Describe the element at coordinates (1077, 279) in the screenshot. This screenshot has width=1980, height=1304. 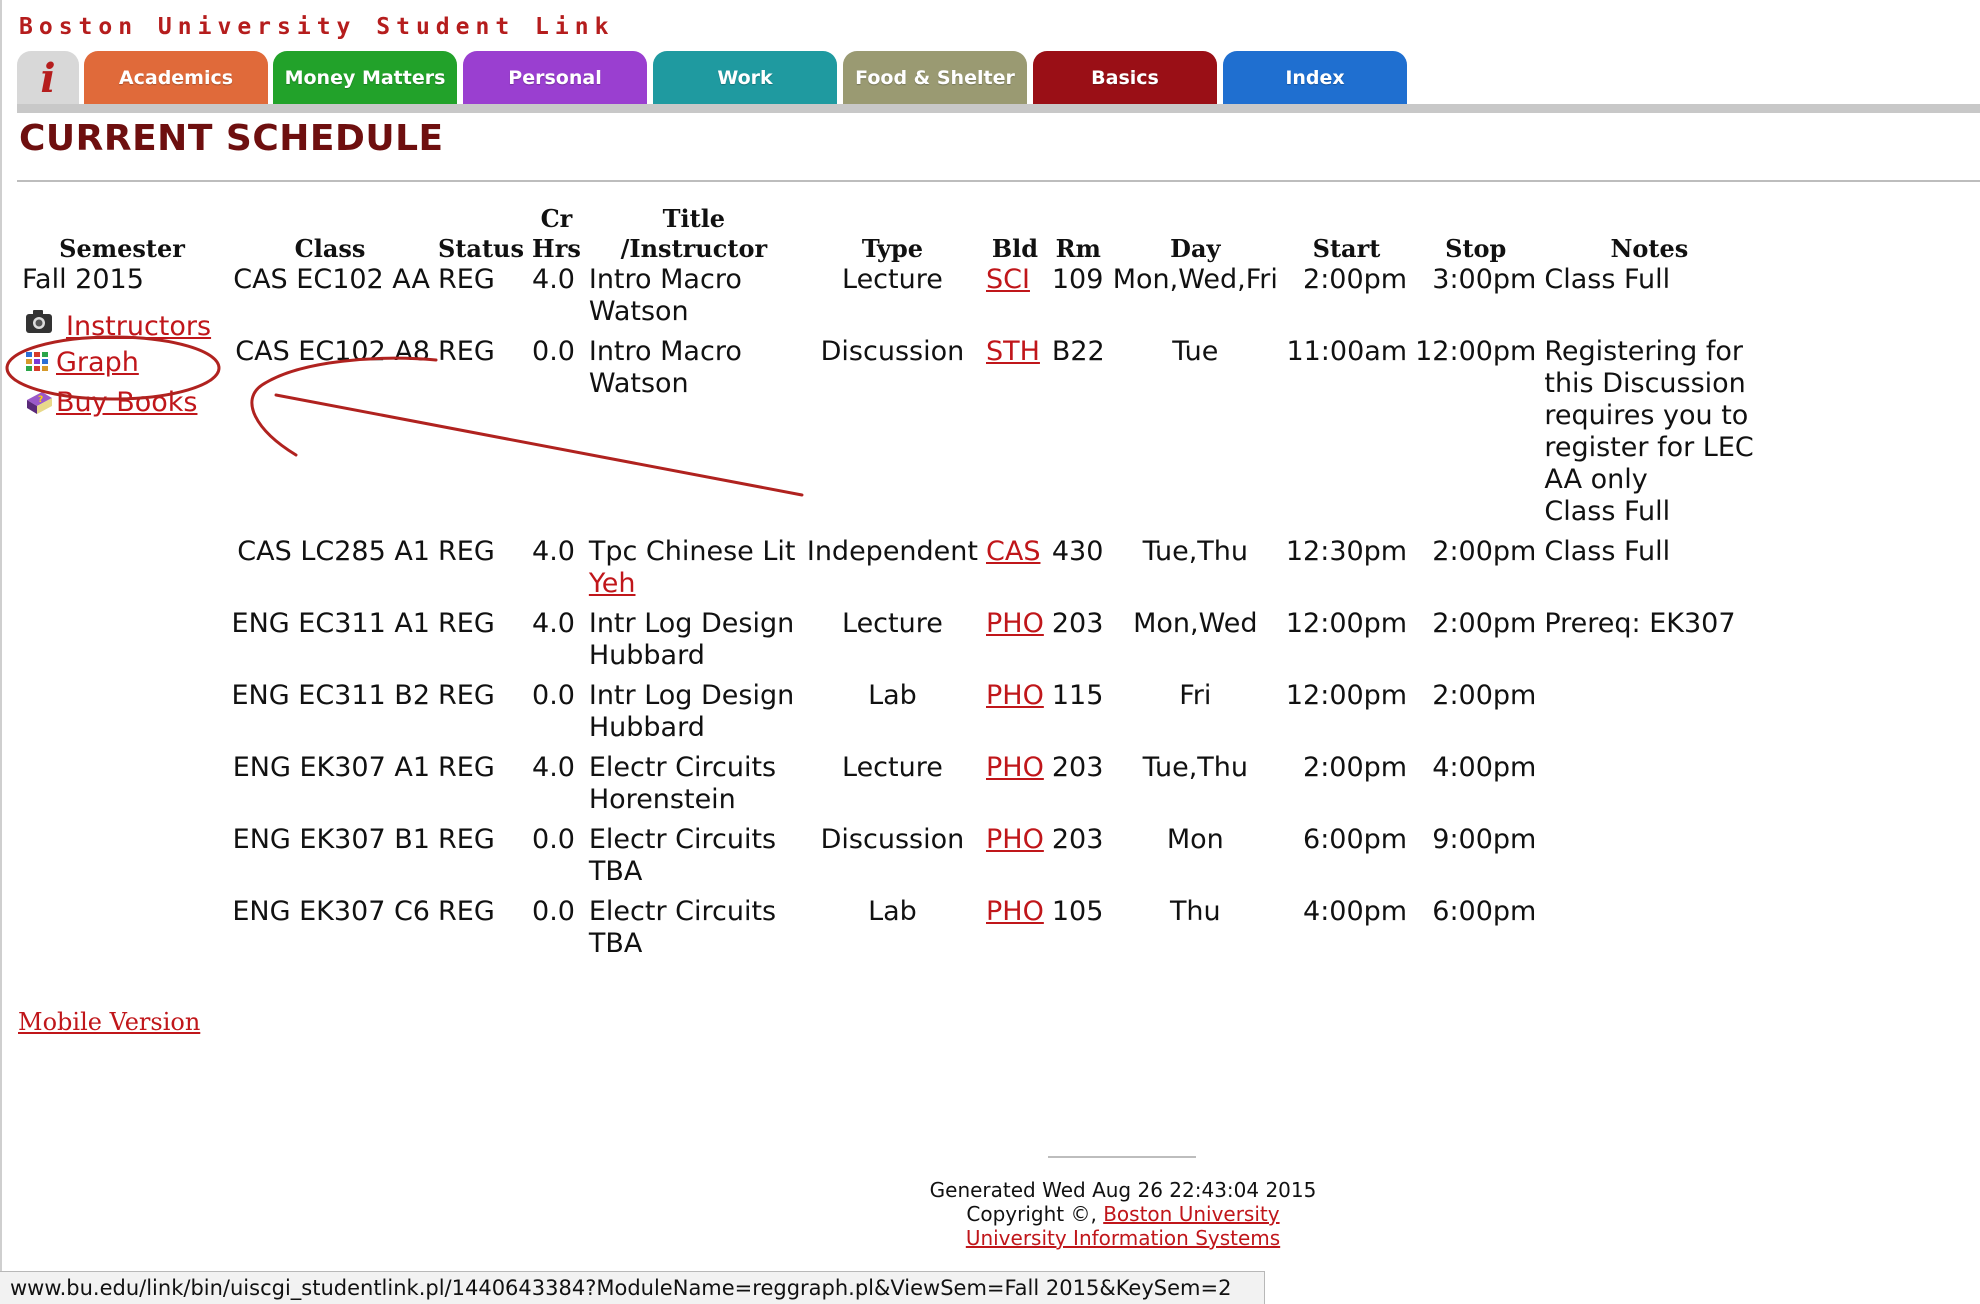
I see `rm-cell: 109` at that location.